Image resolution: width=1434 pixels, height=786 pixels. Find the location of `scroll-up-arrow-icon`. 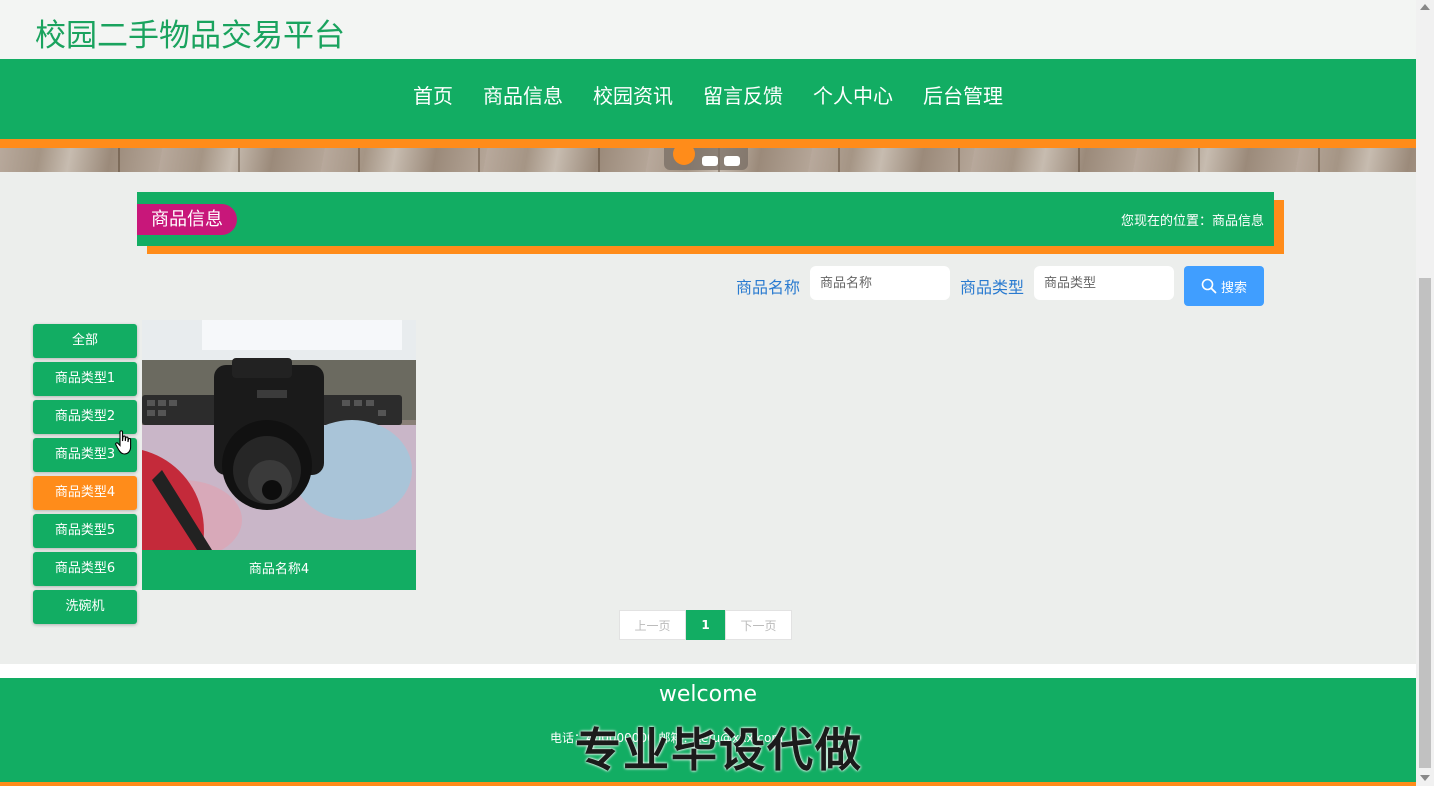

scroll-up-arrow-icon is located at coordinates (1425, 7).